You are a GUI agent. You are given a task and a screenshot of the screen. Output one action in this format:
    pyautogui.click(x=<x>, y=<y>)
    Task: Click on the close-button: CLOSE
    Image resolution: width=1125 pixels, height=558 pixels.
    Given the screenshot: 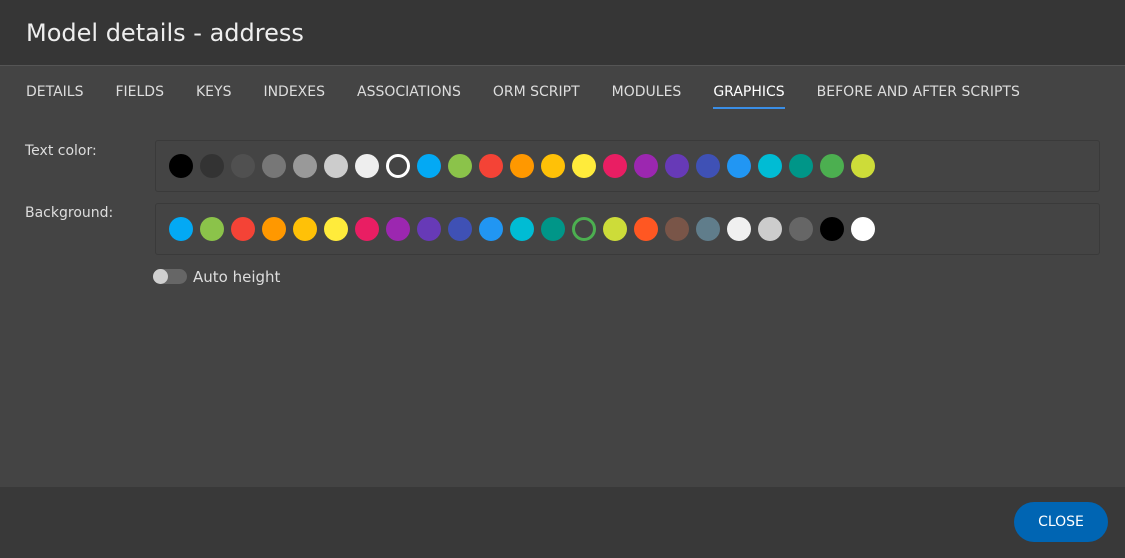 What is the action you would take?
    pyautogui.click(x=1061, y=522)
    